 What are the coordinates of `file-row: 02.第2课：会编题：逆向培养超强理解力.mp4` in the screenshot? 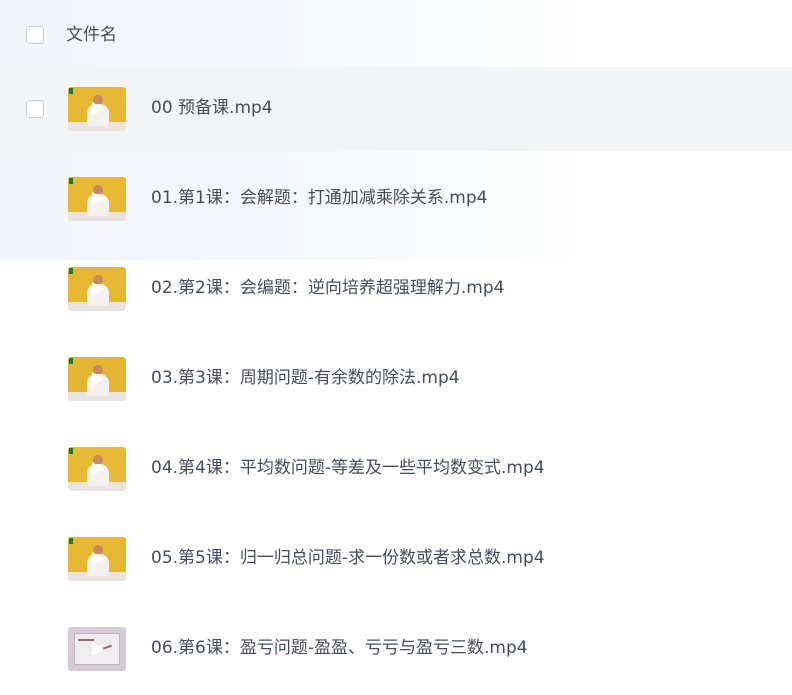 It's located at (402, 289).